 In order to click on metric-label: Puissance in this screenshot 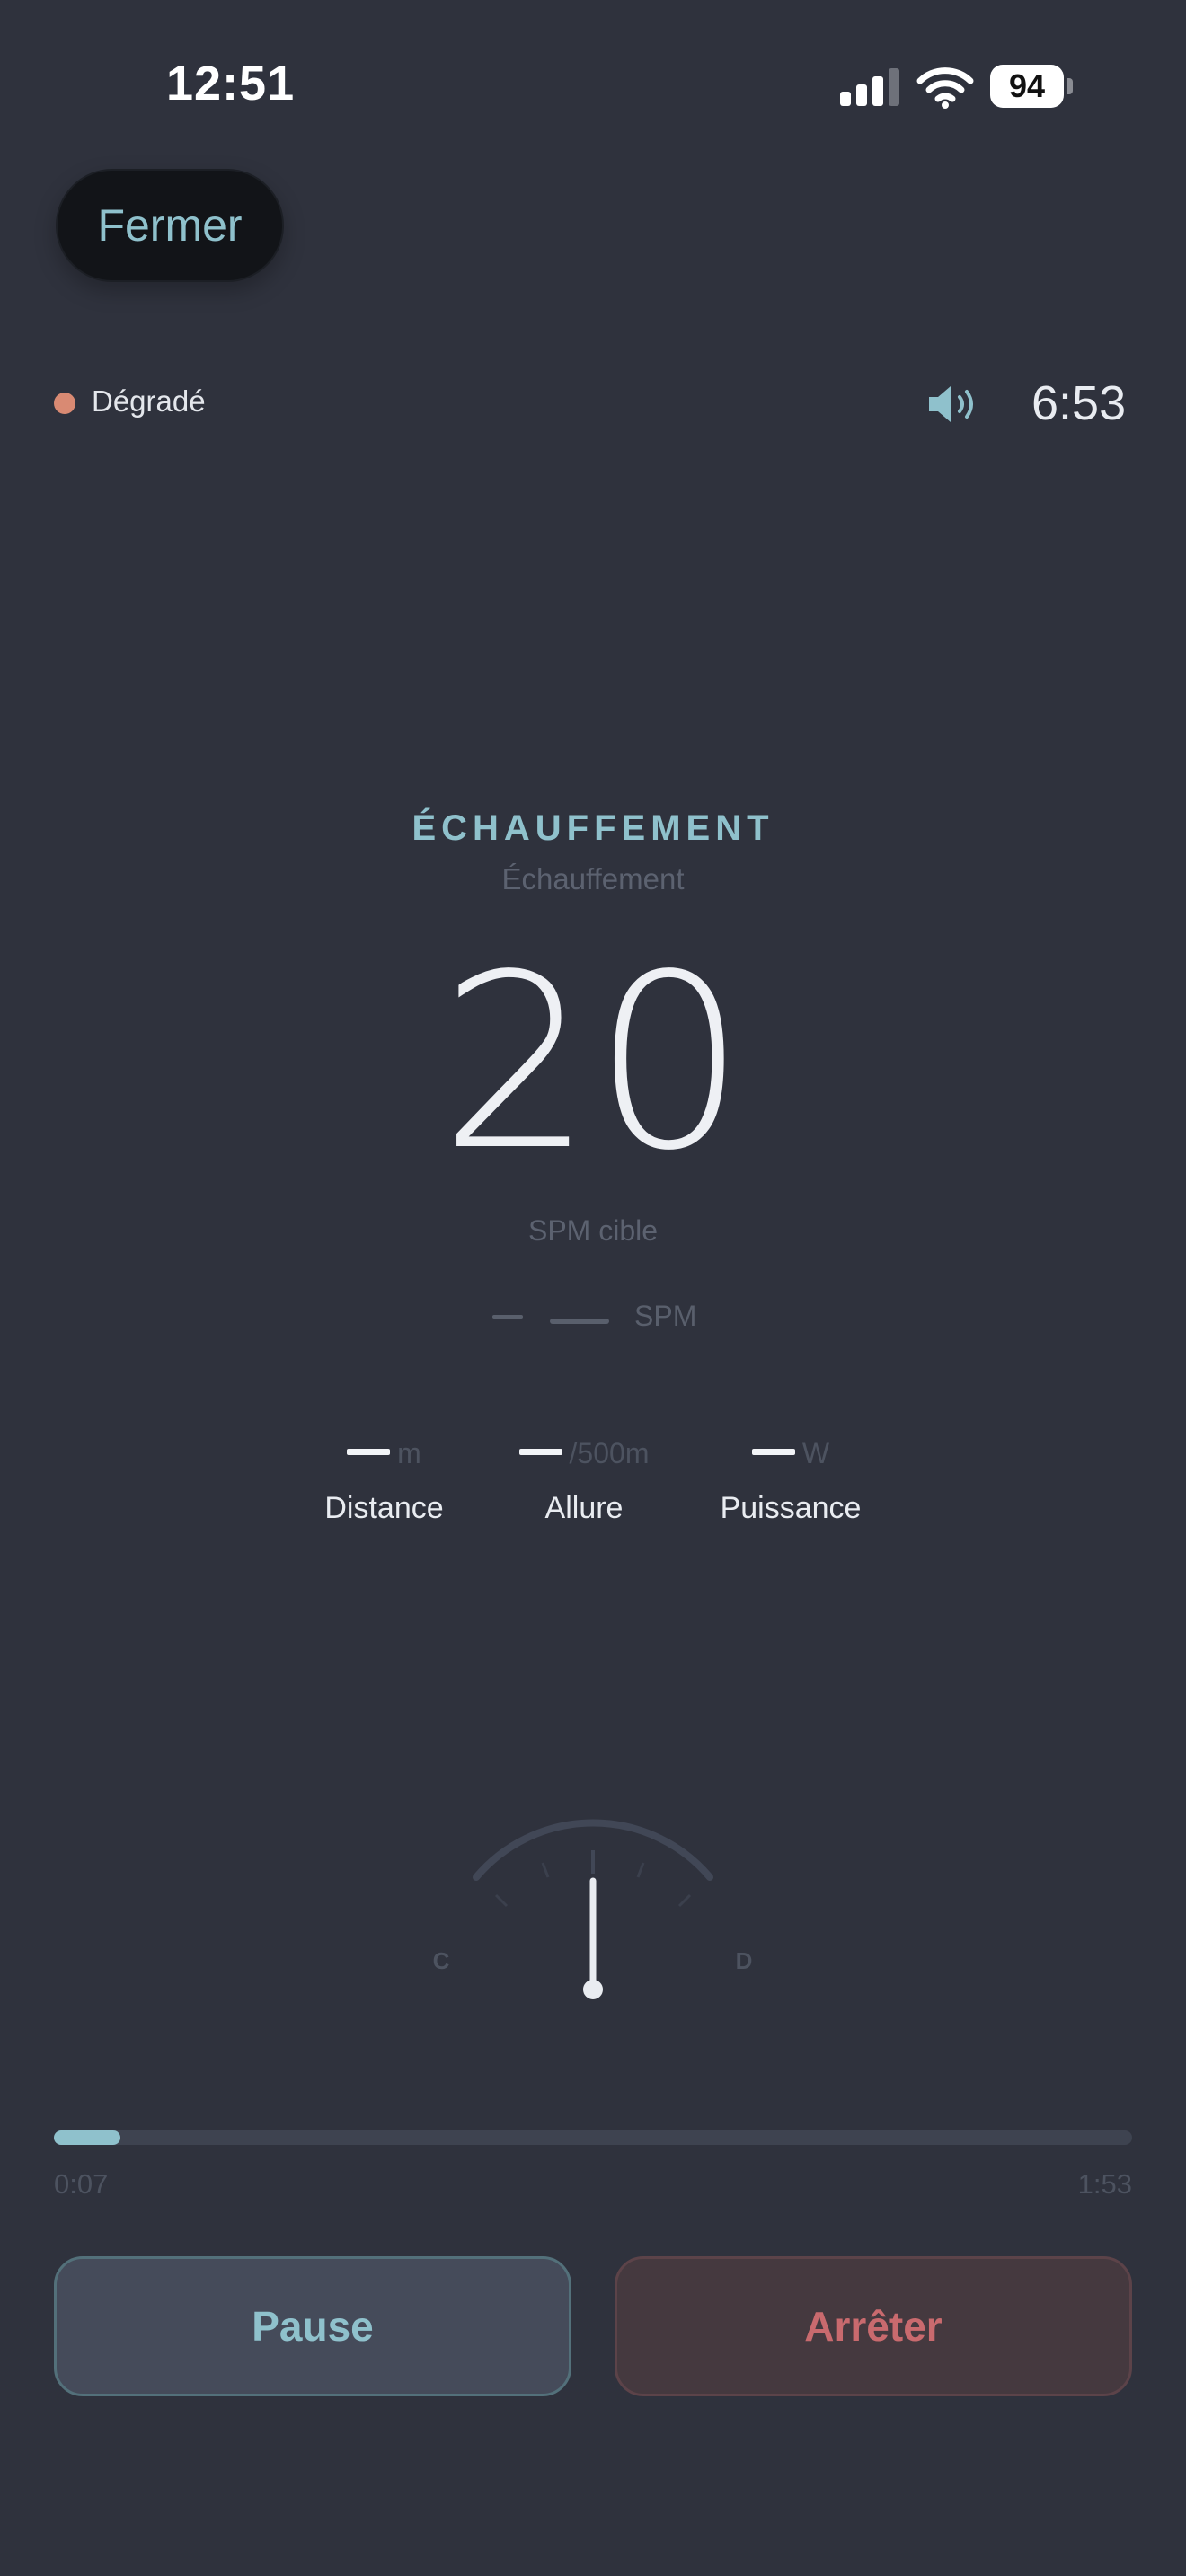, I will do `click(791, 1508)`.